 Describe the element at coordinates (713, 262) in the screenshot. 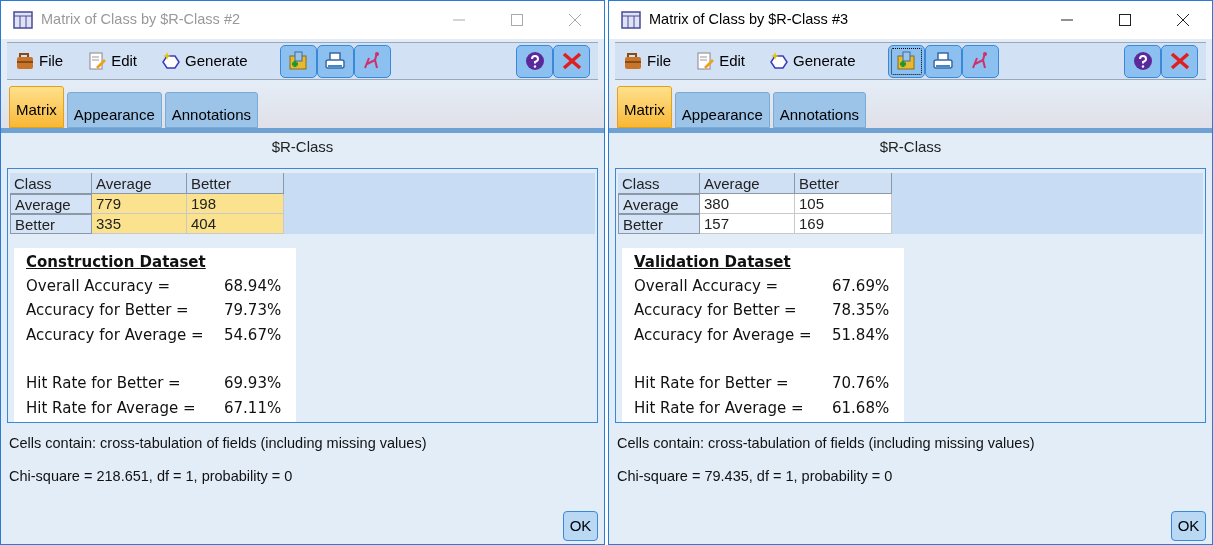

I see `summary-title: Validation Dataset` at that location.